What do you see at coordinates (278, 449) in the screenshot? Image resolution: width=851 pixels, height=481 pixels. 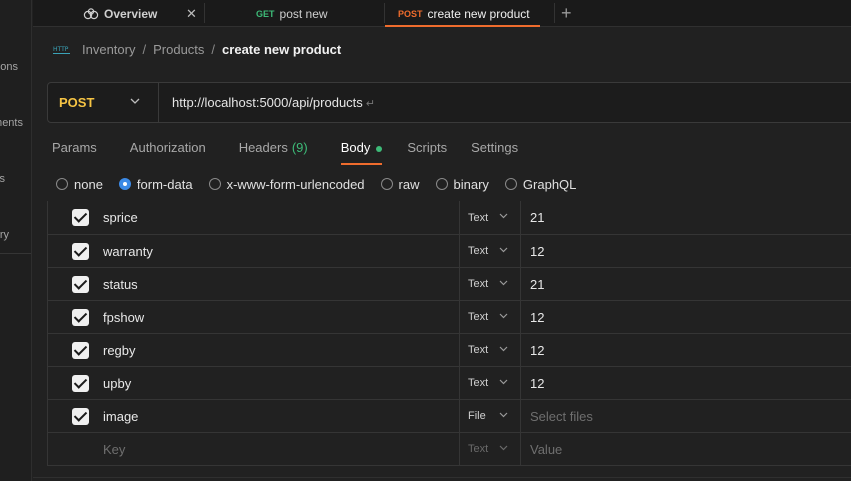 I see `key-input: Key` at bounding box center [278, 449].